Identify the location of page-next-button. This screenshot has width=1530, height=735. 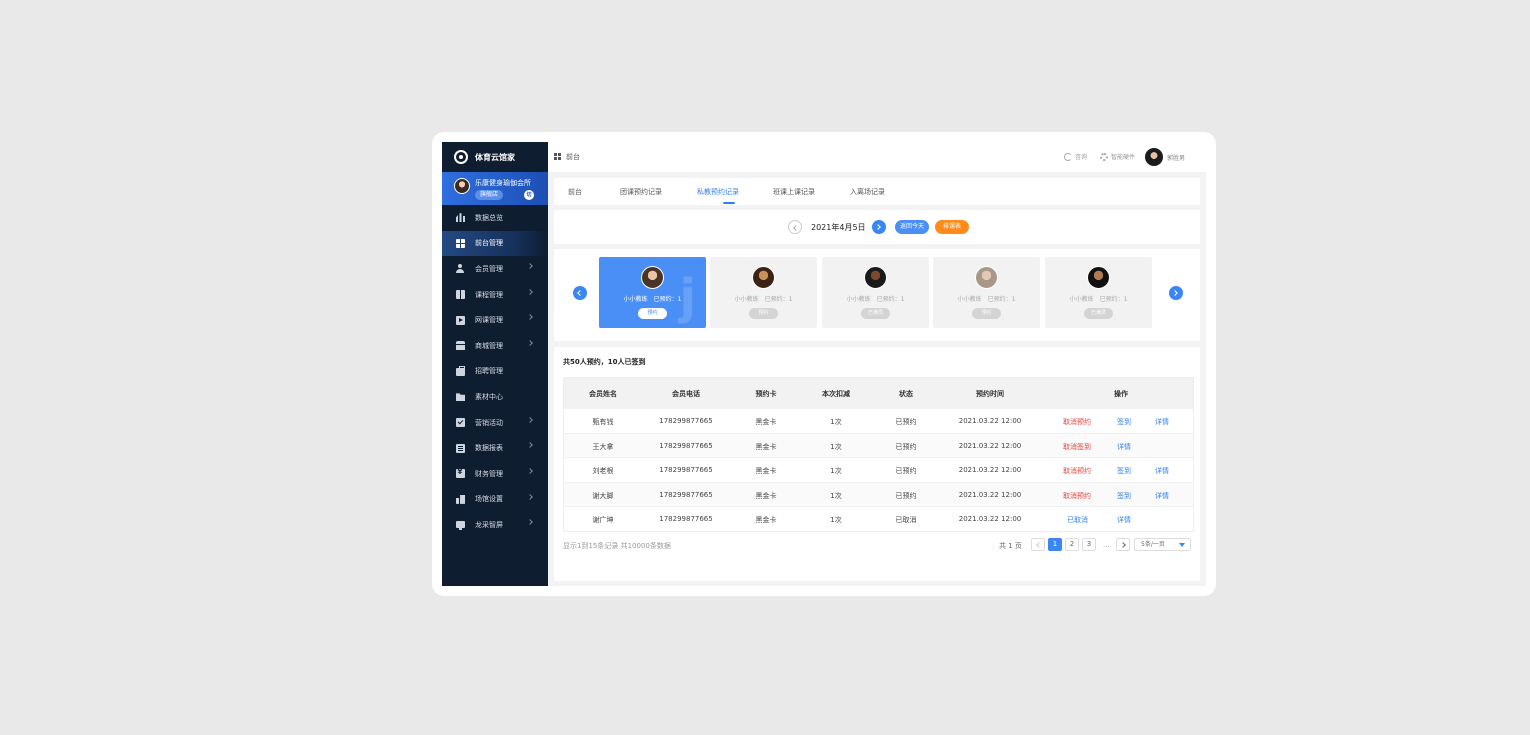
(1123, 544).